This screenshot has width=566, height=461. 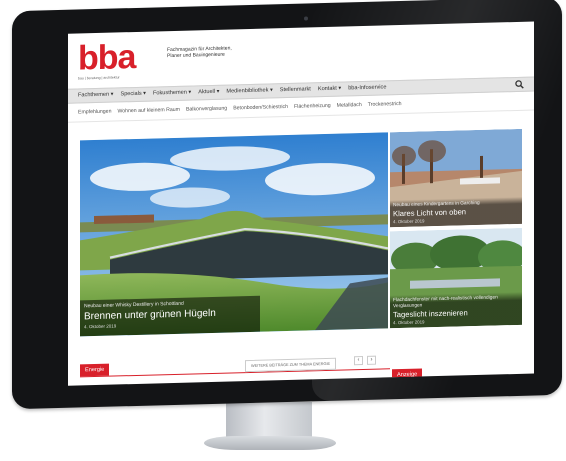 What do you see at coordinates (312, 106) in the screenshot?
I see `subnav-item-flaechenheizung: Flächenheizung` at bounding box center [312, 106].